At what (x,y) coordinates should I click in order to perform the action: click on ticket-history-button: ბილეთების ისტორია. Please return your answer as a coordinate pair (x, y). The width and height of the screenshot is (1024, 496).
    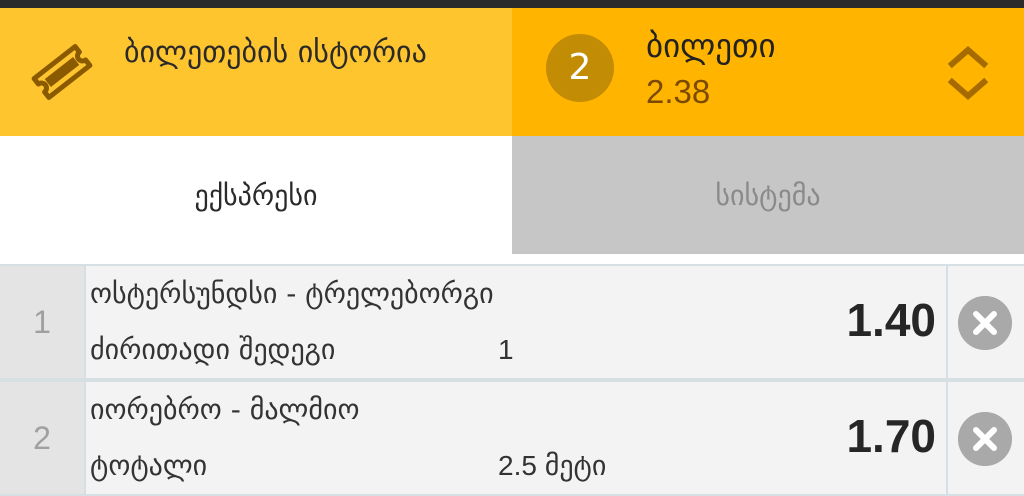
    Looking at the image, I should click on (256, 72).